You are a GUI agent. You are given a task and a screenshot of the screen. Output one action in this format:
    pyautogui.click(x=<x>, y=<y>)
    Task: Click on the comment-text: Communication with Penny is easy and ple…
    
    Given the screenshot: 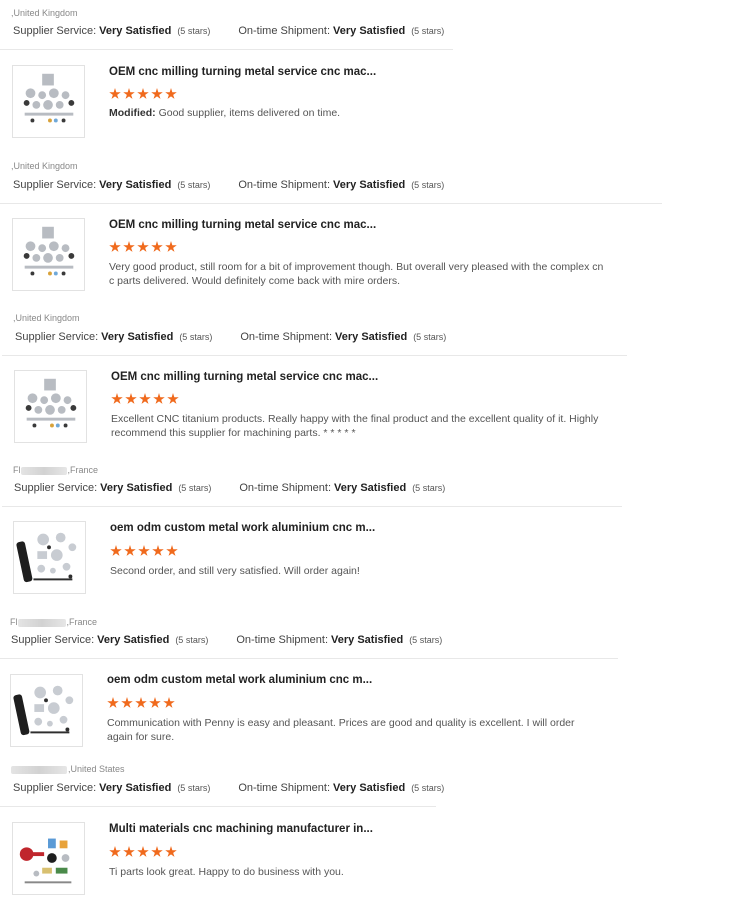 What is the action you would take?
    pyautogui.click(x=341, y=730)
    